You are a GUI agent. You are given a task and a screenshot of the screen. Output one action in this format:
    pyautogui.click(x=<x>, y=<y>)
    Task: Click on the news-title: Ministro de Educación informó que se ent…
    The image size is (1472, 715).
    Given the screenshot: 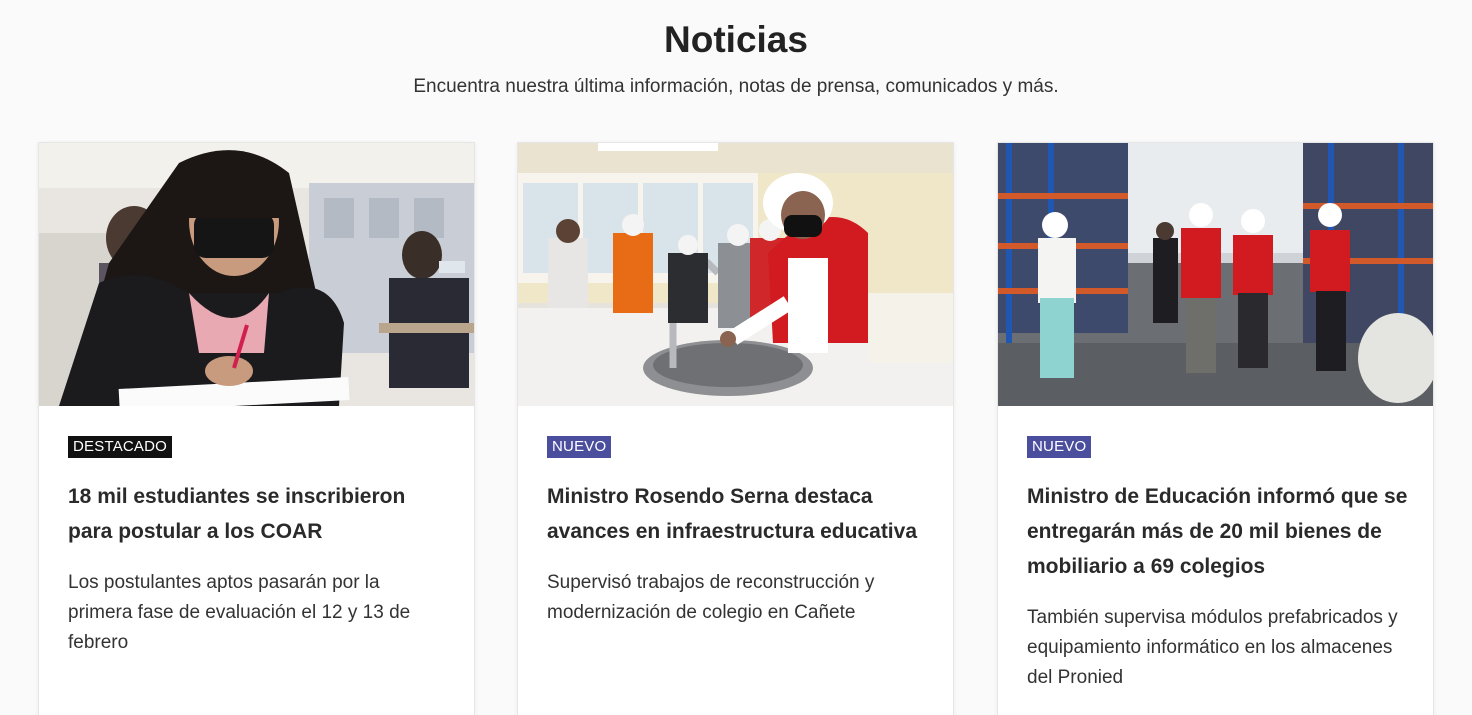 What is the action you would take?
    pyautogui.click(x=1219, y=531)
    